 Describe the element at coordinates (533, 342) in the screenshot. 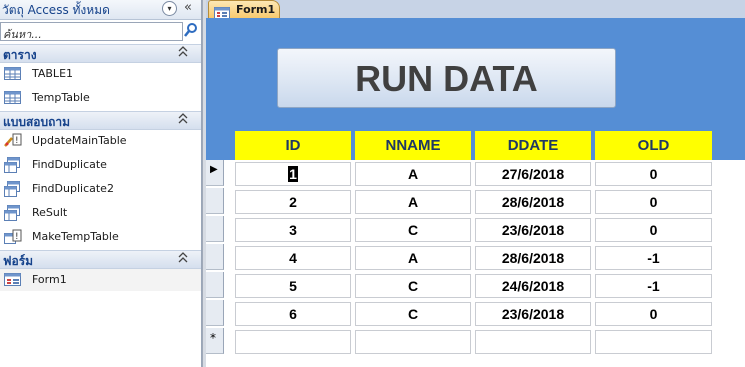

I see `new-record-ddate-field` at that location.